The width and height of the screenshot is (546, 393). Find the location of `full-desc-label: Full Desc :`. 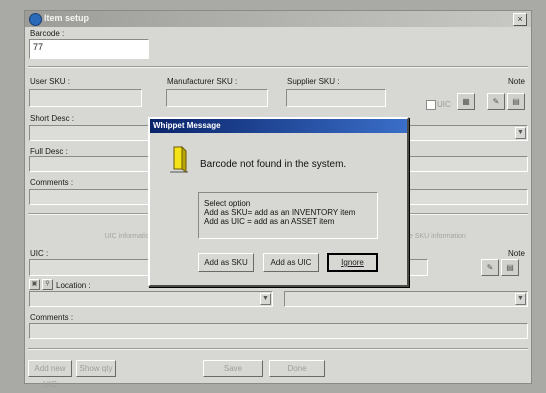

full-desc-label: Full Desc : is located at coordinates (49, 151).